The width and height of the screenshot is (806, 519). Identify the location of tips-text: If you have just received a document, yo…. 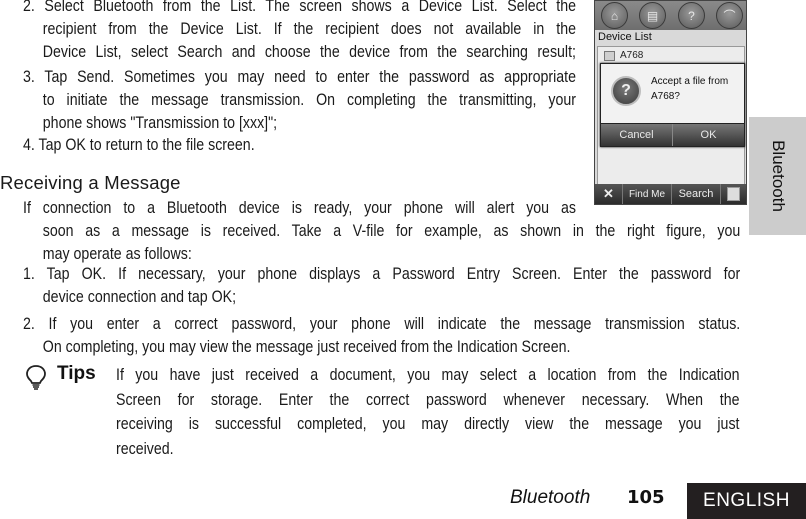
(428, 412).